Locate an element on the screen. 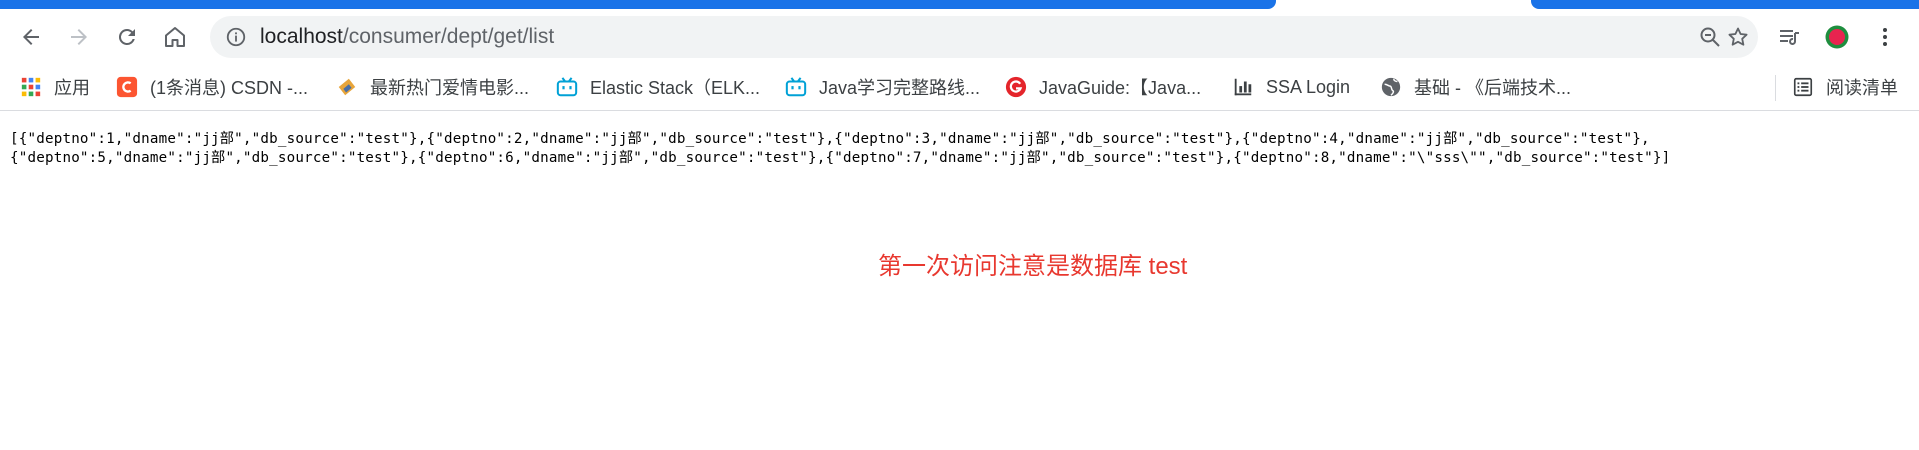  bookmark-ssa-login: SSA Login is located at coordinates (1291, 87).